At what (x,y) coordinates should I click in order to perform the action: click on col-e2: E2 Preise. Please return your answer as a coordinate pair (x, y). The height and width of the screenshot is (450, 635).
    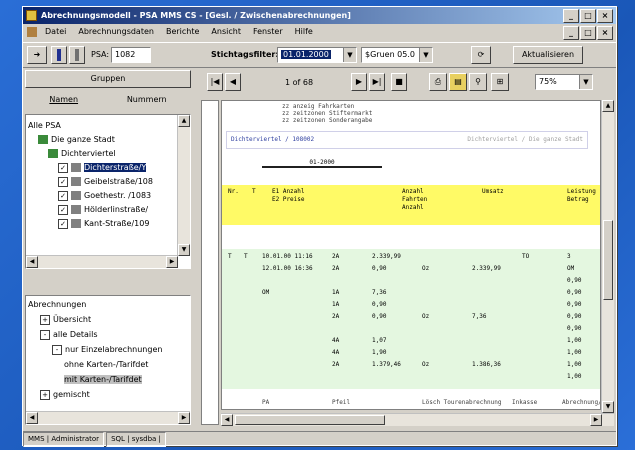
    Looking at the image, I should click on (288, 199).